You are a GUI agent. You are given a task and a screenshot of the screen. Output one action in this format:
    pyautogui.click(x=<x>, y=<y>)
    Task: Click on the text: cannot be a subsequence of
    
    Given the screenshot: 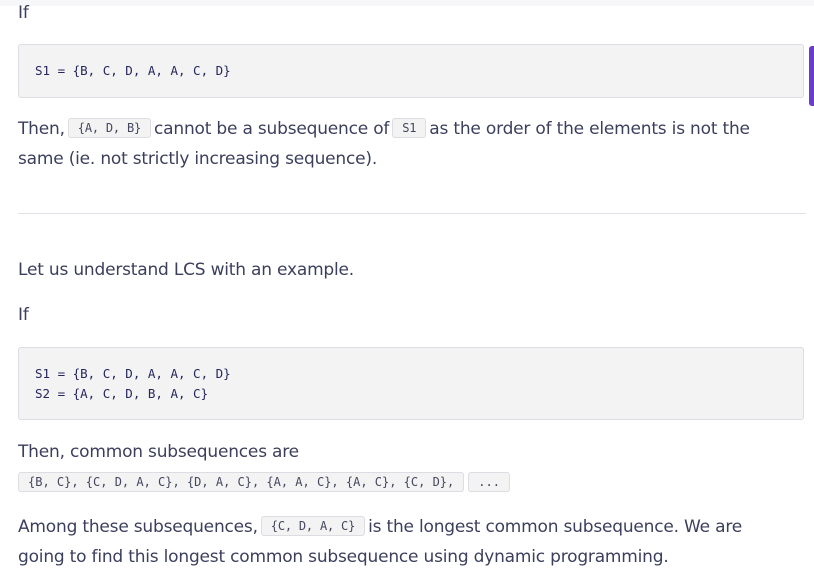 What is the action you would take?
    pyautogui.click(x=272, y=129)
    